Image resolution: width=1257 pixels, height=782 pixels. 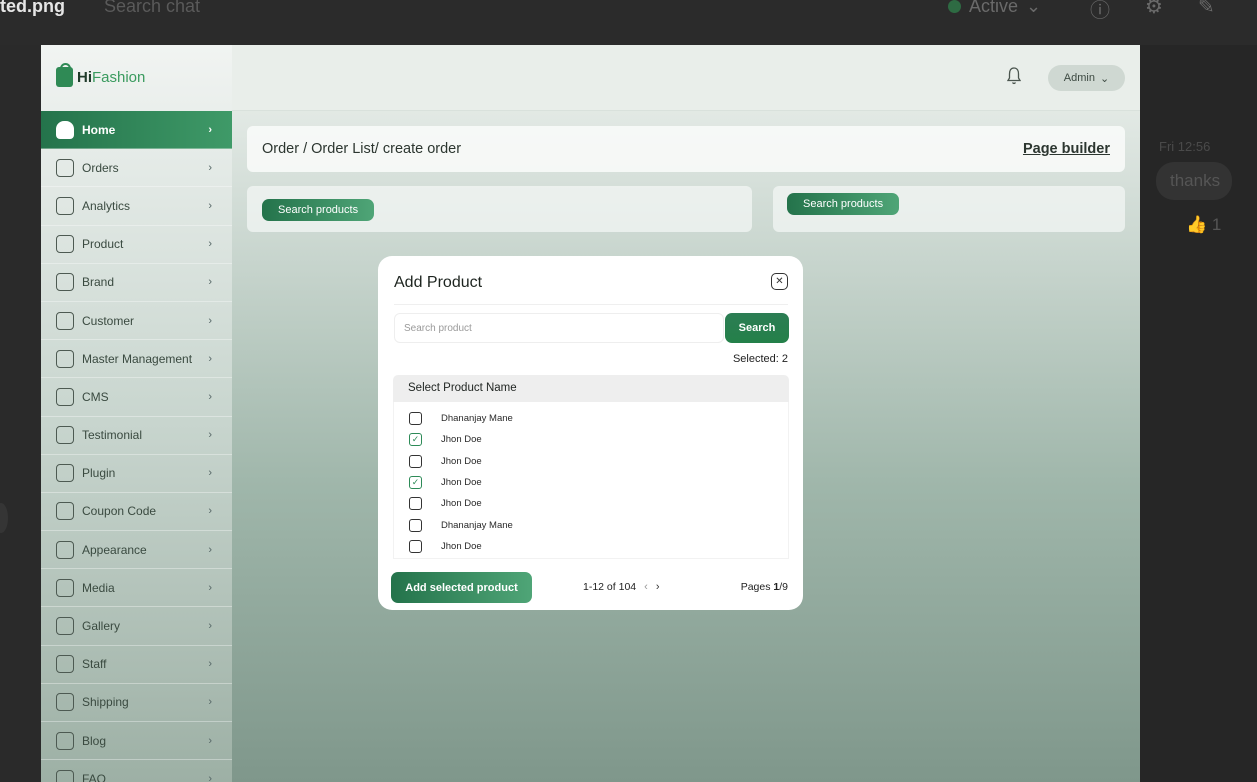 I want to click on sidebar-item-appearance: Appearance ›, so click(x=136, y=550).